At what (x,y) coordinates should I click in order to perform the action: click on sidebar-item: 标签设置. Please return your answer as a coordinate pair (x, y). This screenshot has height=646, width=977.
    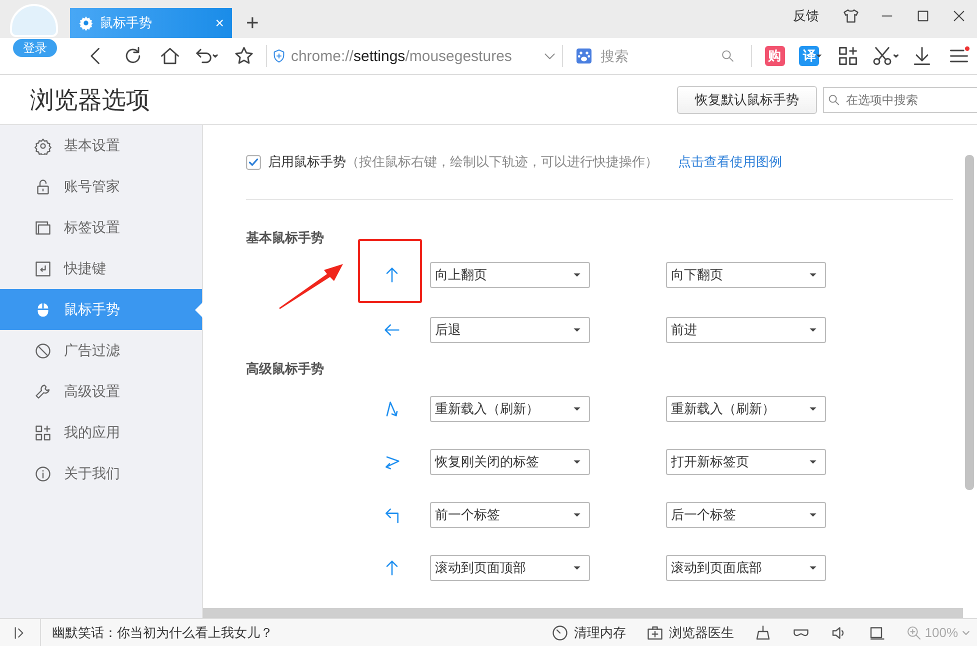
    Looking at the image, I should click on (101, 227).